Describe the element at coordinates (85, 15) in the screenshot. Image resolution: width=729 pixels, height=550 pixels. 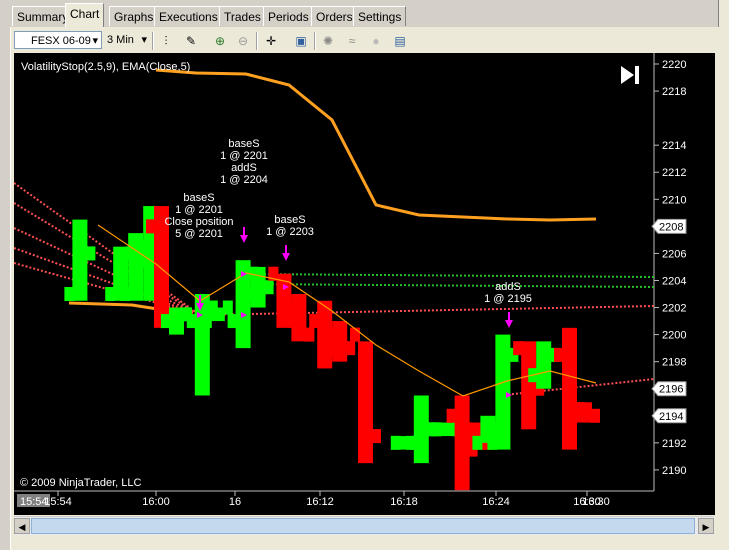
I see `tab-chart: Chart` at that location.